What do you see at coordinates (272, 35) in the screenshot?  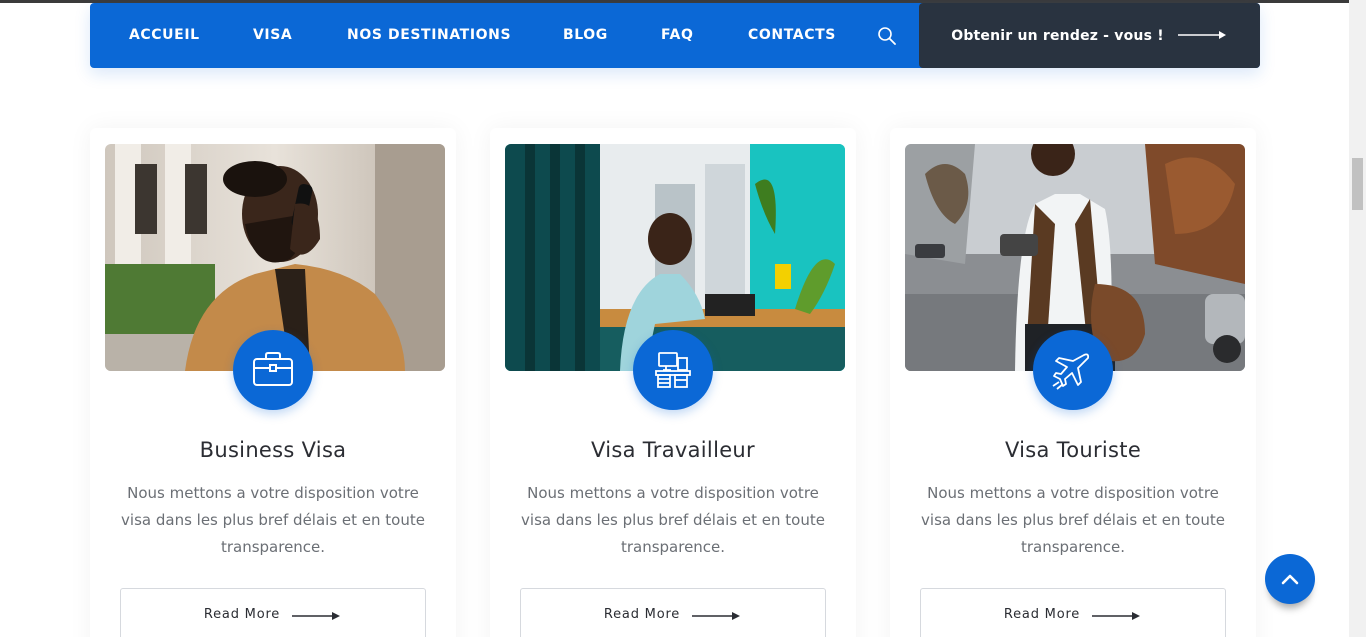 I see `nav-link-visa: VISA` at bounding box center [272, 35].